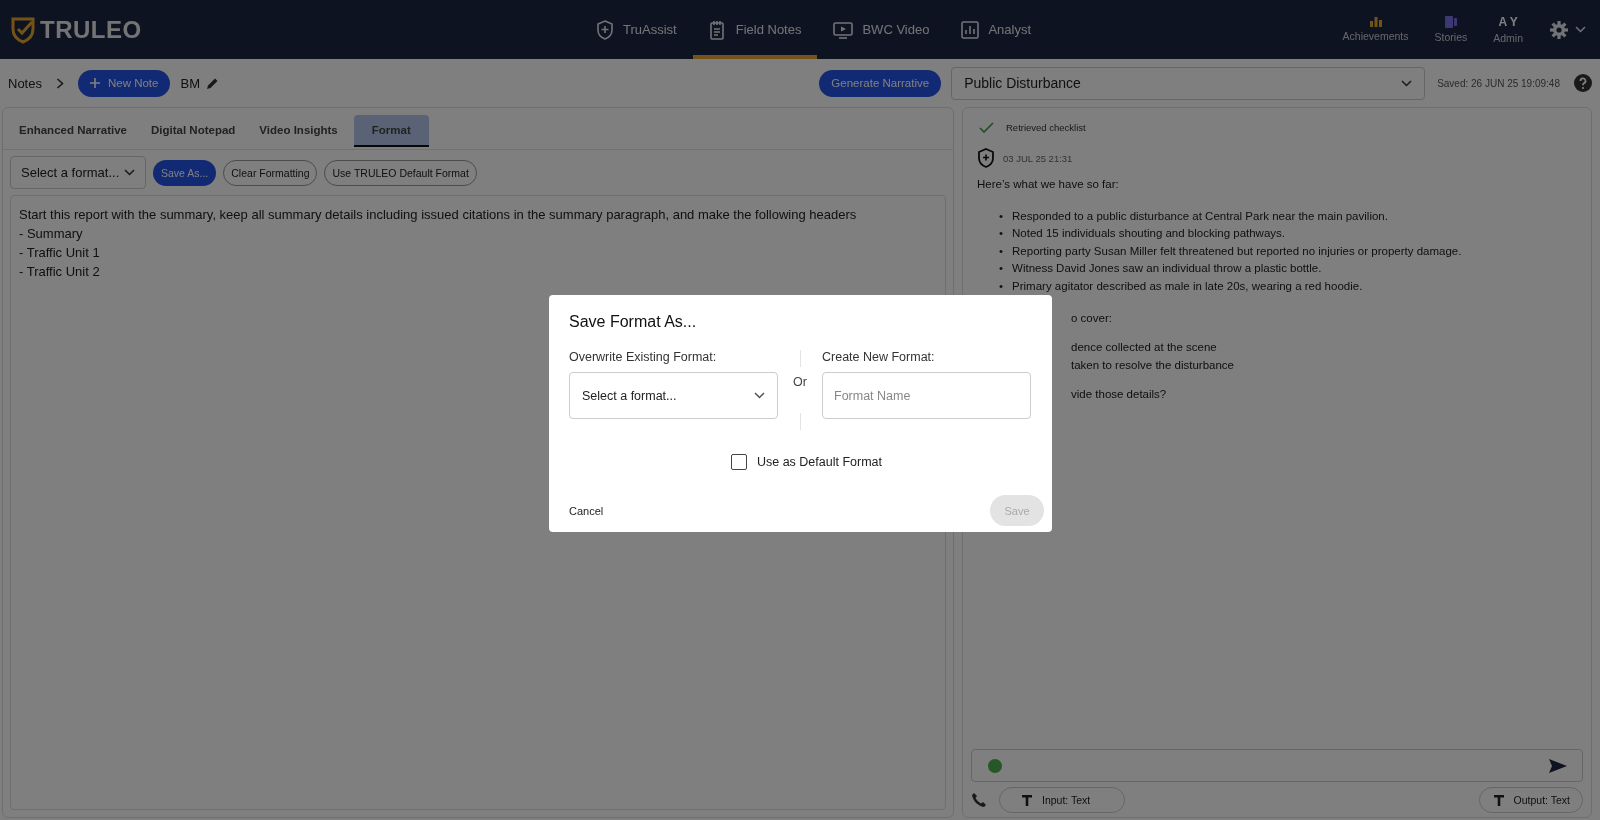 The image size is (1600, 820). What do you see at coordinates (881, 29) in the screenshot?
I see `nav-tab: BWC Video` at bounding box center [881, 29].